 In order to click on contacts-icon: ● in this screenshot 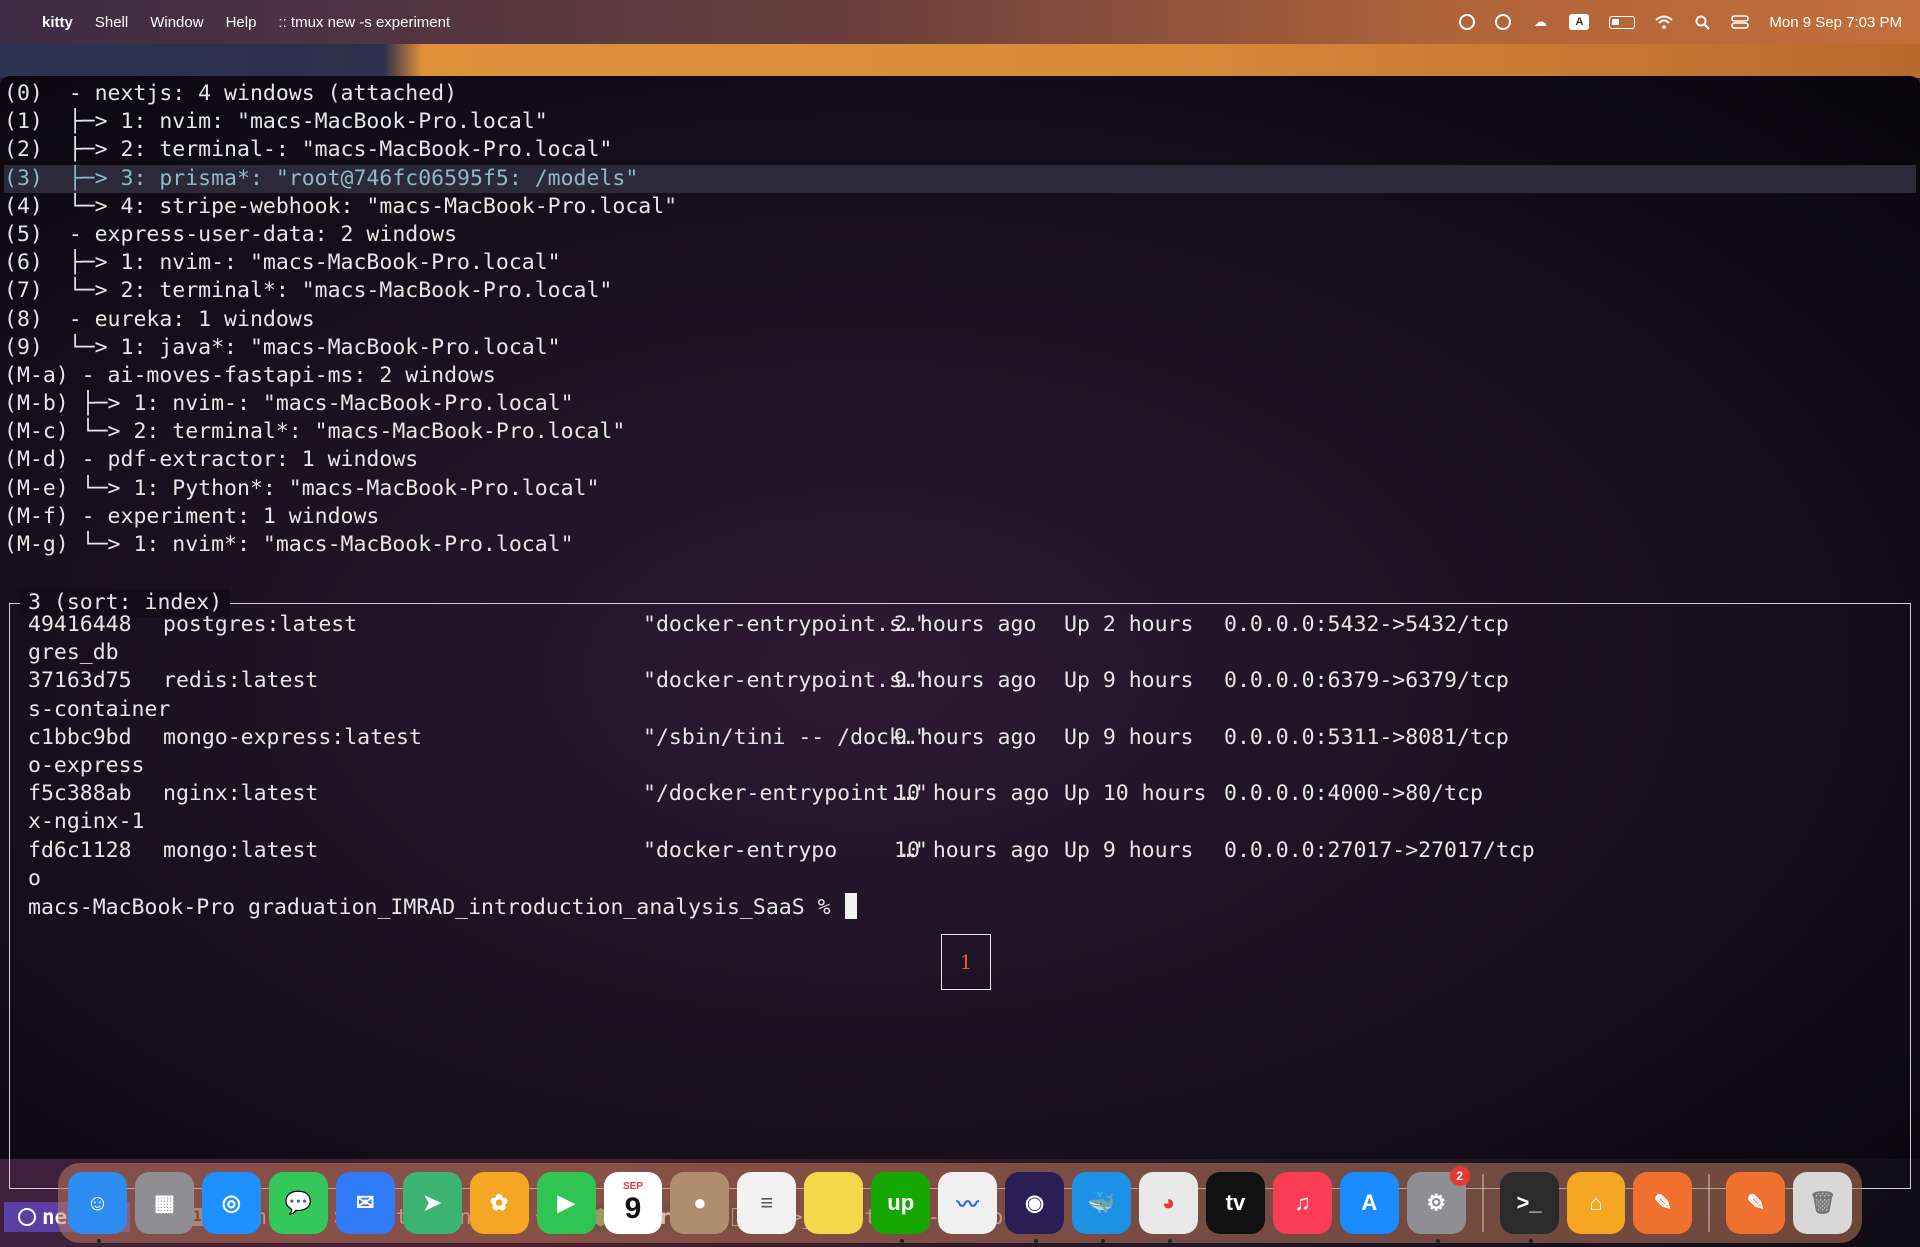, I will do `click(700, 1203)`.